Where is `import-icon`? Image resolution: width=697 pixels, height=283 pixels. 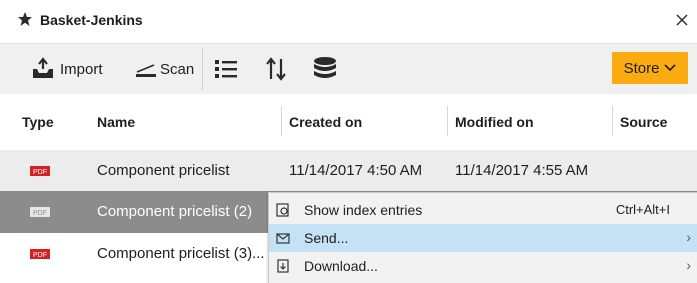 import-icon is located at coordinates (43, 67).